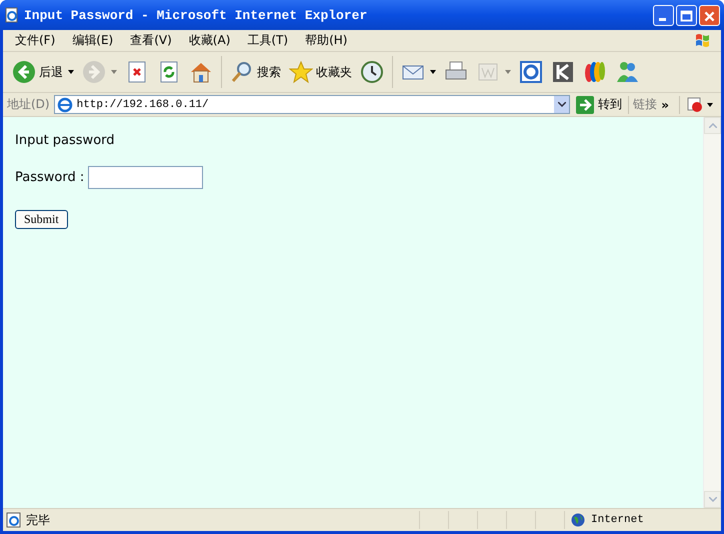 Image resolution: width=724 pixels, height=534 pixels. What do you see at coordinates (312, 104) in the screenshot?
I see `address-field: http://192.168.0.11/` at bounding box center [312, 104].